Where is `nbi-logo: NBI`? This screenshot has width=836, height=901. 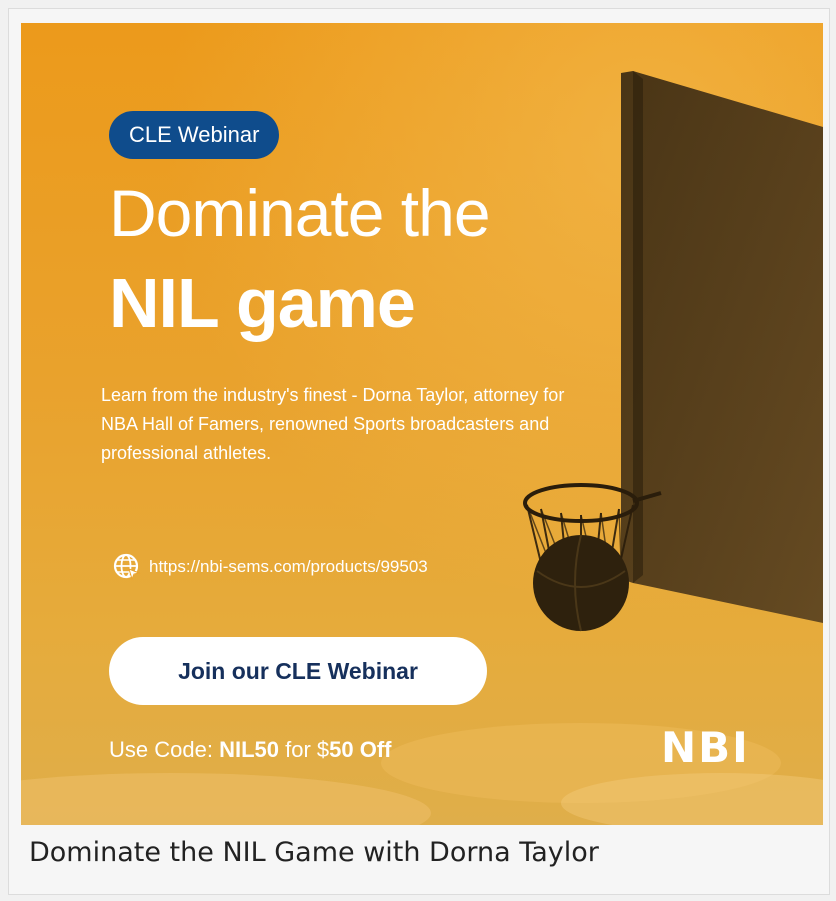 nbi-logo: NBI is located at coordinates (705, 747).